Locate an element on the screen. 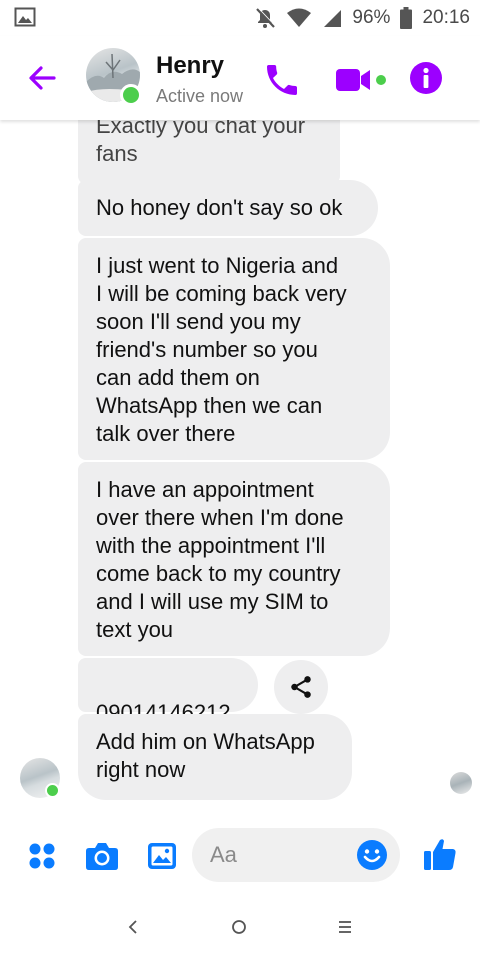 Image resolution: width=480 pixels, height=960 pixels. system-navigation-bar is located at coordinates (240, 928).